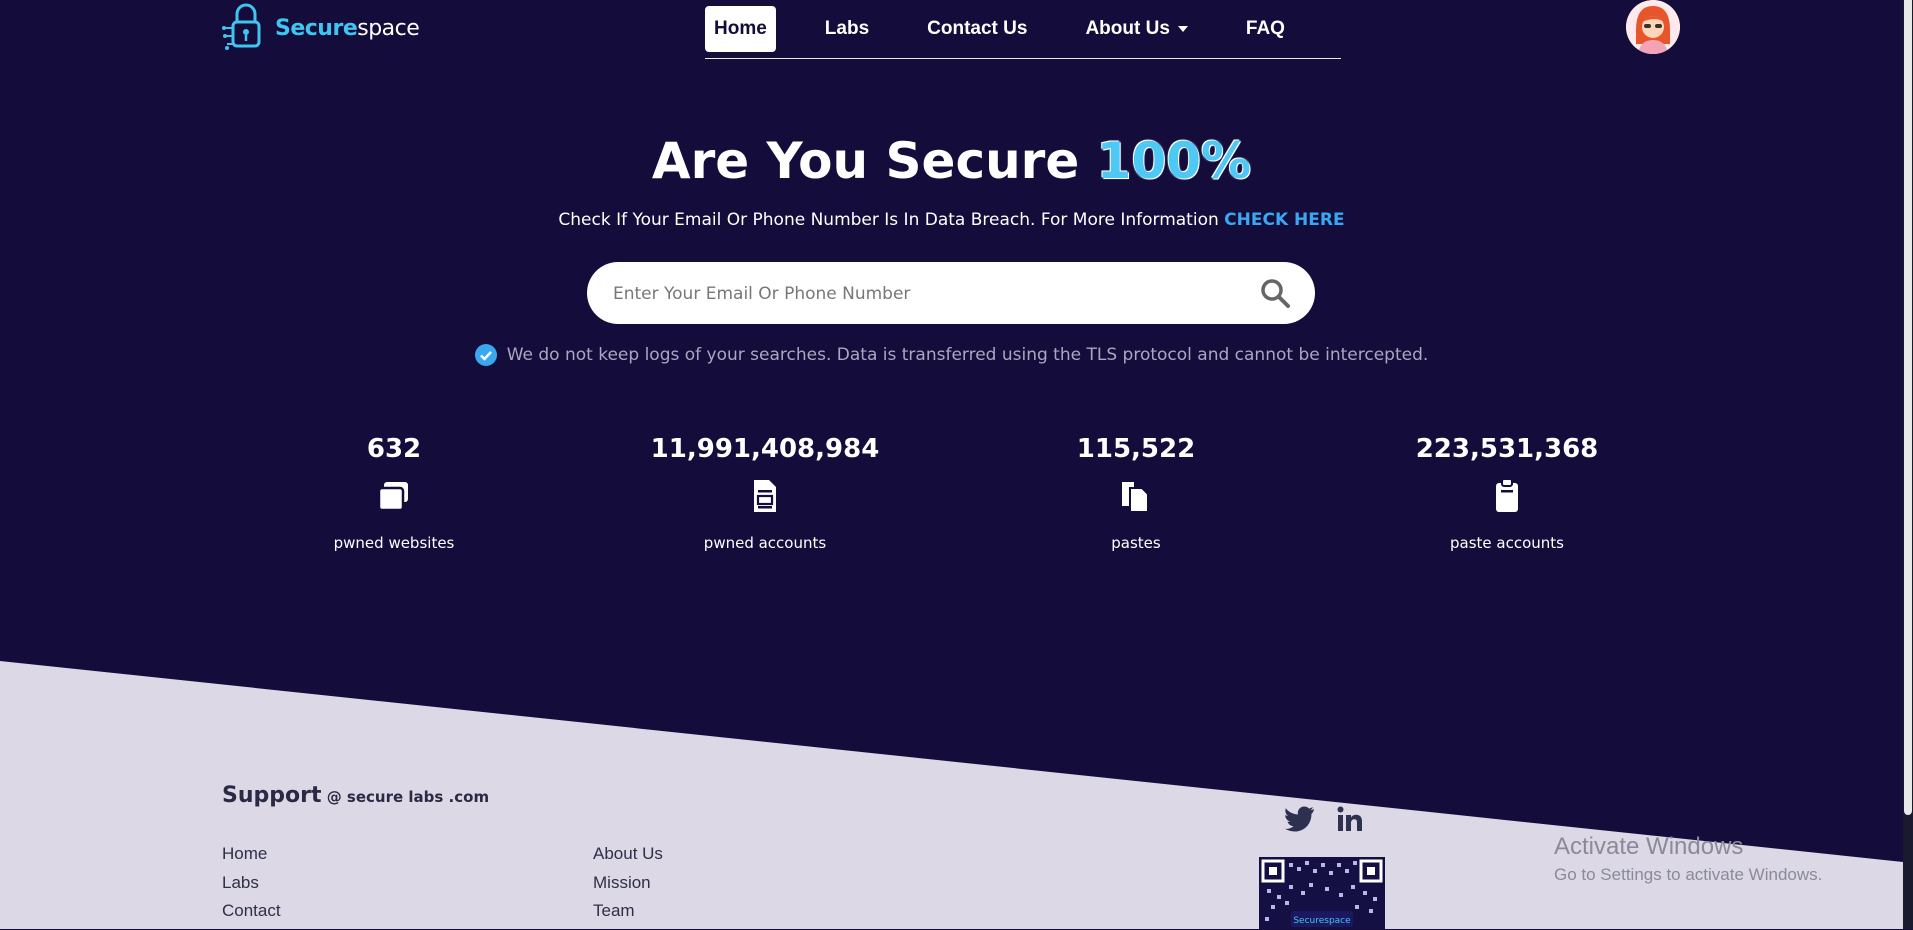 Image resolution: width=1913 pixels, height=930 pixels. What do you see at coordinates (347, 28) in the screenshot?
I see `logo-text: Securespace` at bounding box center [347, 28].